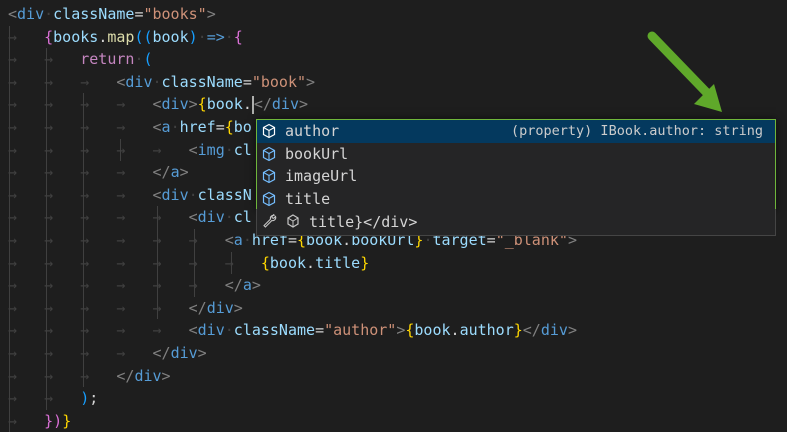  I want to click on code-token: map, so click(121, 36).